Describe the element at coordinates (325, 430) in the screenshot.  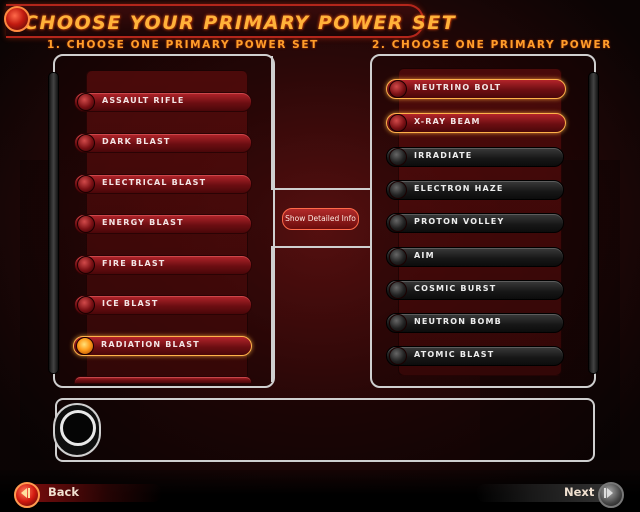
I see `power-description-box` at that location.